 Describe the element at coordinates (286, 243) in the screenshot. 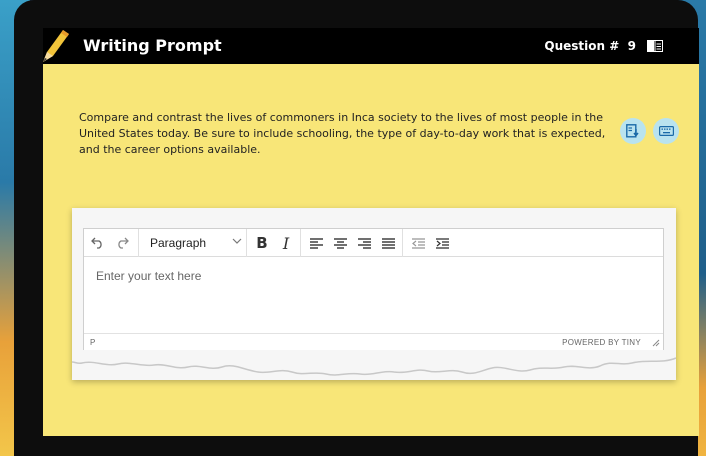

I see `italic-button: I` at that location.